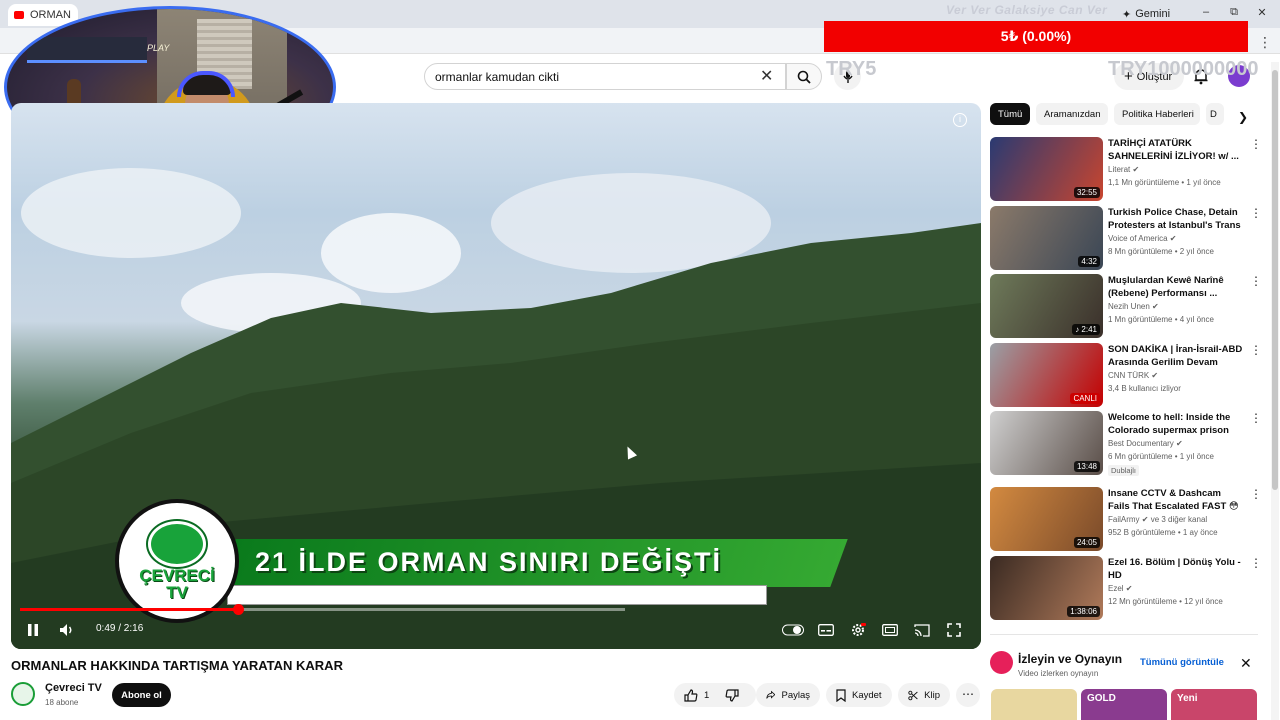 The height and width of the screenshot is (720, 1280). I want to click on chevron-right-icon: ❯, so click(1243, 117).